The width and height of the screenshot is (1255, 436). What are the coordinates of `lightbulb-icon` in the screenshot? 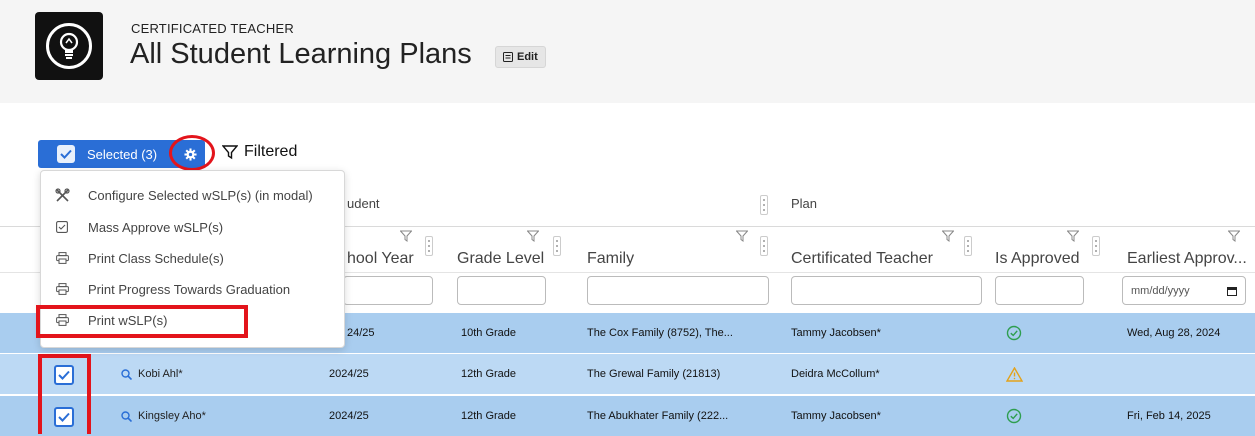 It's located at (69, 45).